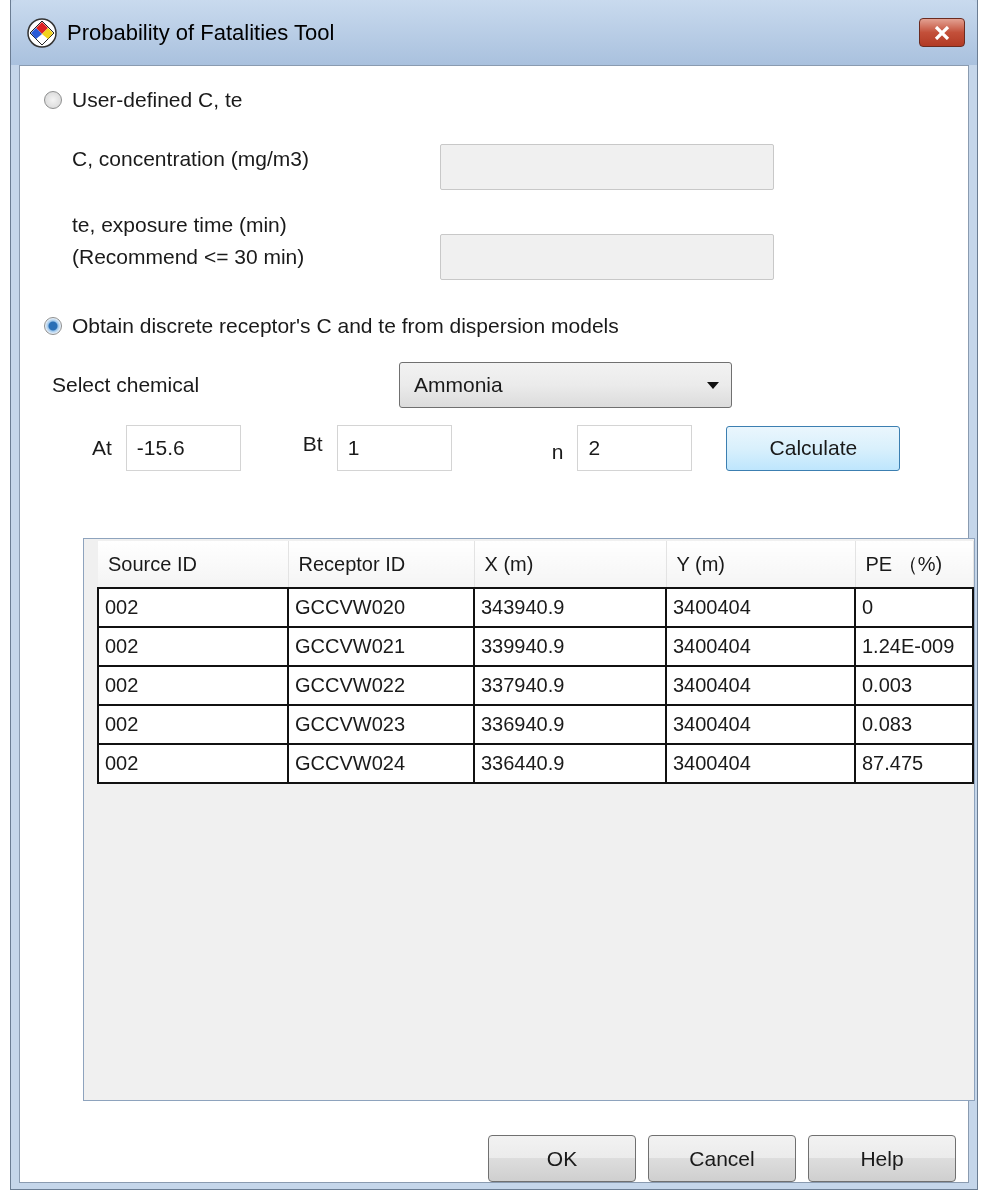  I want to click on table-cell: 1.24E-009, so click(914, 646).